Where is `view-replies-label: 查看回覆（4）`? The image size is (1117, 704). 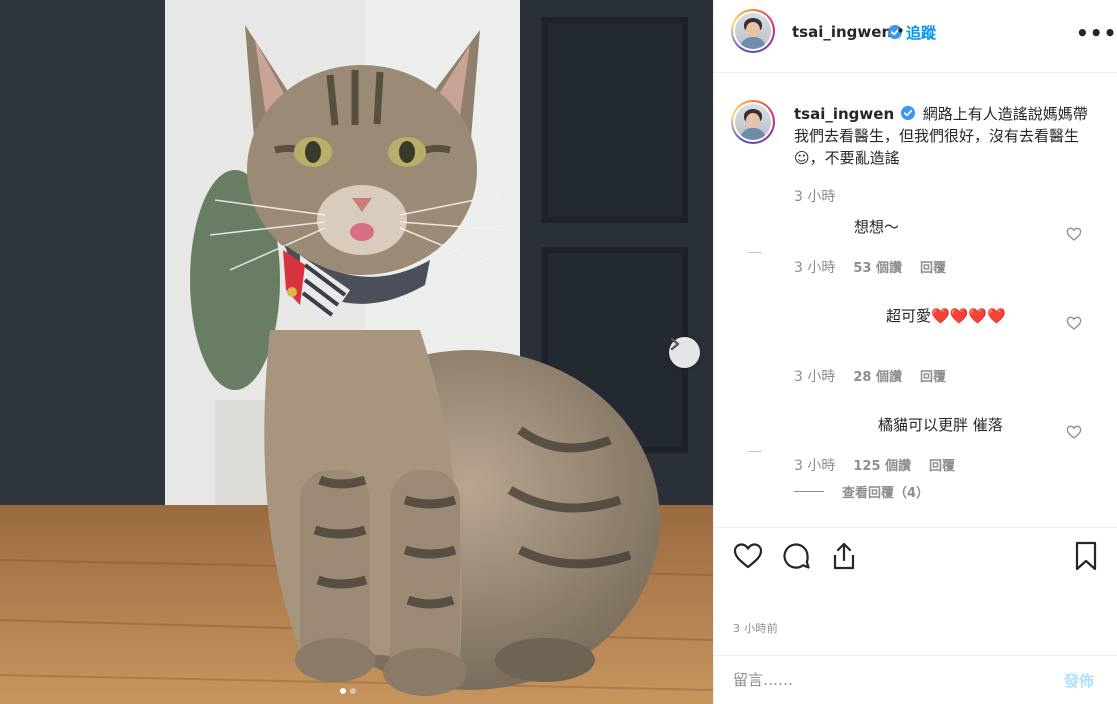
view-replies-label: 查看回覆（4） is located at coordinates (886, 493).